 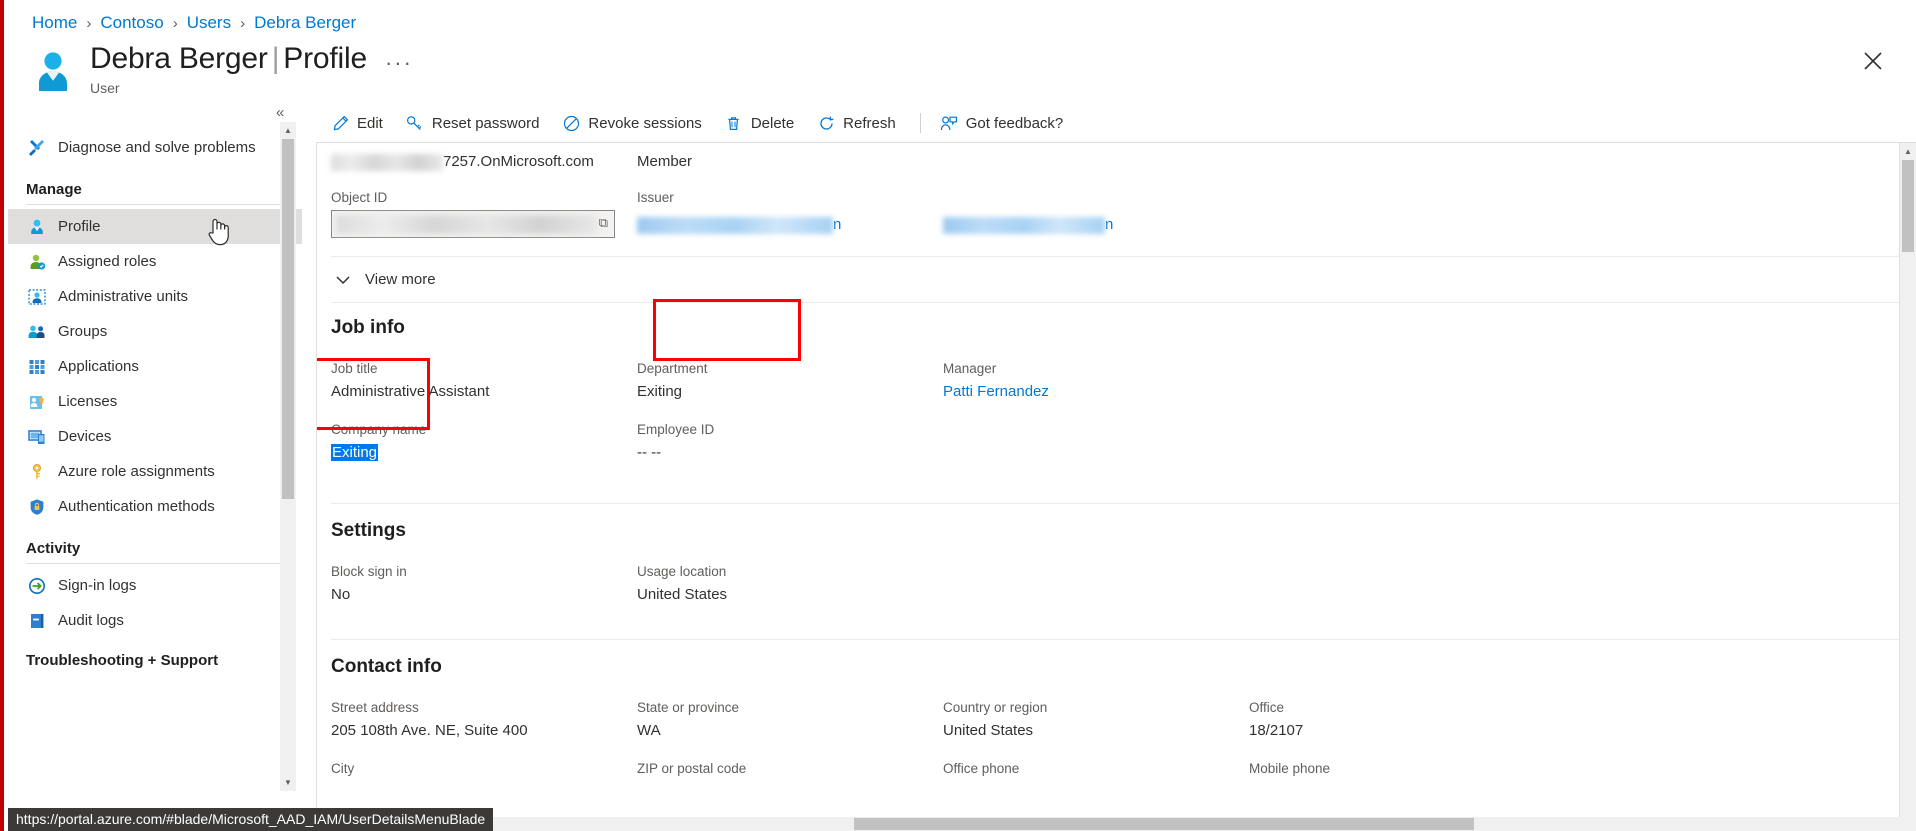 I want to click on sidebar-item-diagnose-and-solve-problems: Diagnose and solve problems, so click(x=155, y=147).